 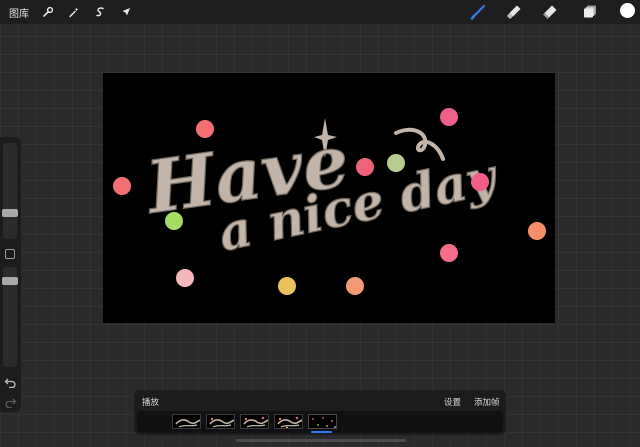 I want to click on top-toolbar: 图库, so click(x=320, y=12).